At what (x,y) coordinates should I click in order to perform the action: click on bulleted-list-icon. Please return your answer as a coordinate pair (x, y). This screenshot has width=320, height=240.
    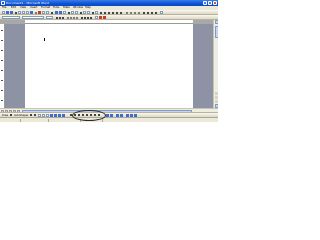
    Looking at the image, I should click on (85, 17).